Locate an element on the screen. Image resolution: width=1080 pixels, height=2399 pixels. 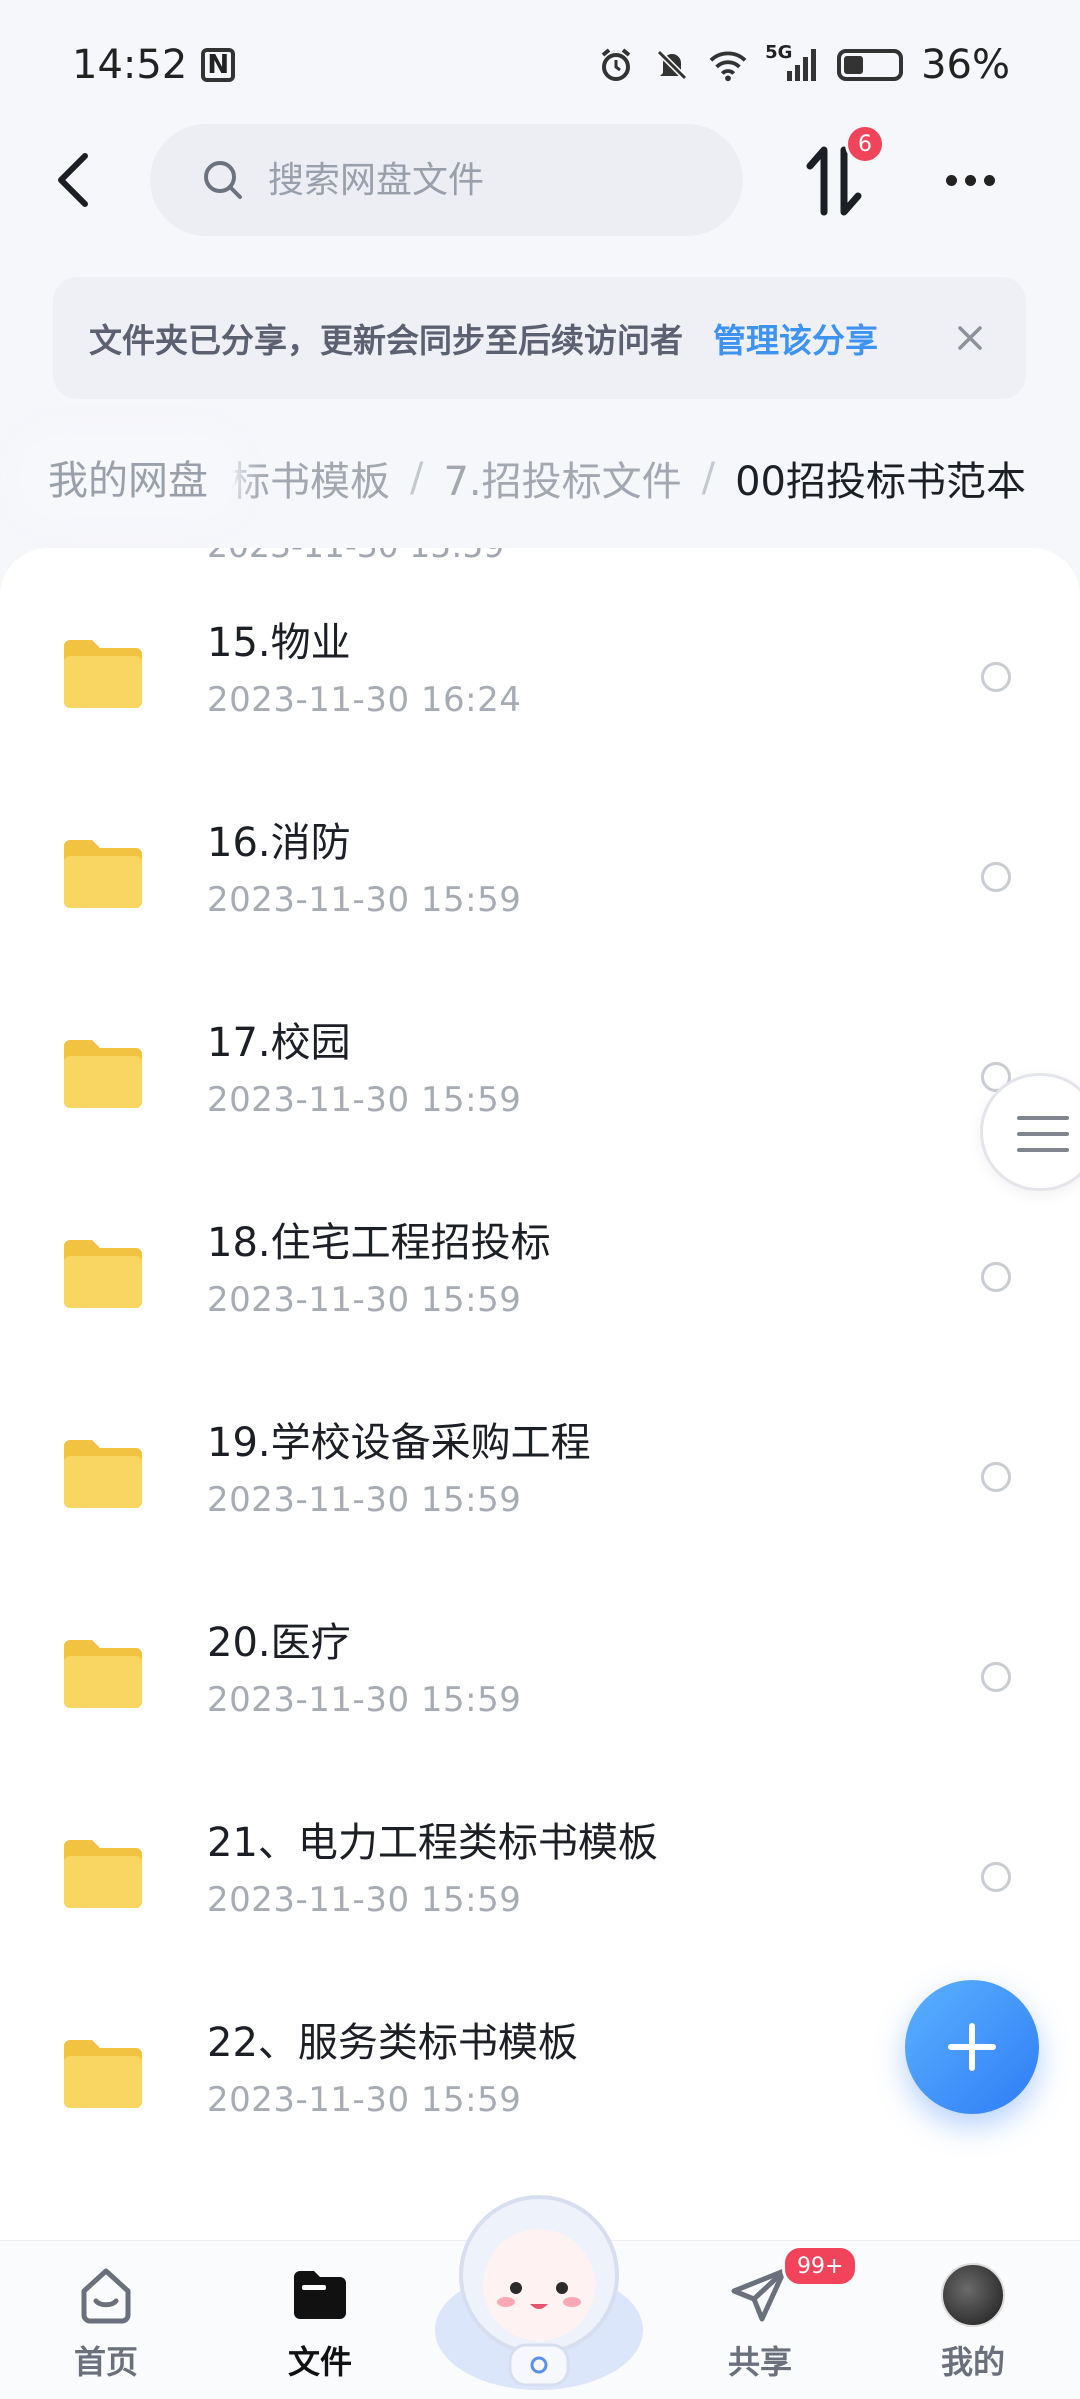
mascot-astronaut-icon is located at coordinates (539, 2292).